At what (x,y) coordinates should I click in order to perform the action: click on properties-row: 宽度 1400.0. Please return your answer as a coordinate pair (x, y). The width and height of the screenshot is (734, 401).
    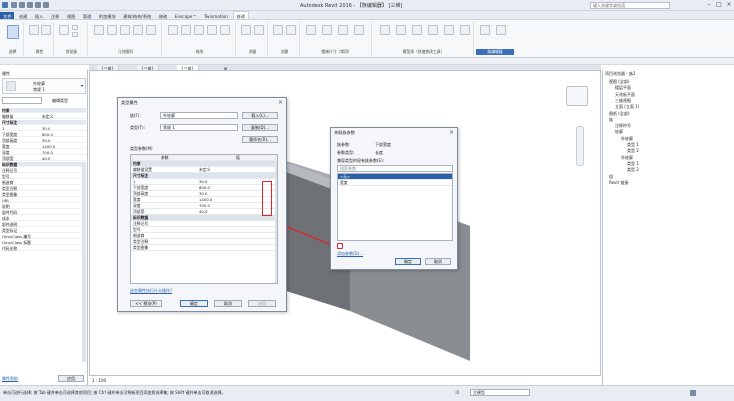
    Looking at the image, I should click on (44, 146).